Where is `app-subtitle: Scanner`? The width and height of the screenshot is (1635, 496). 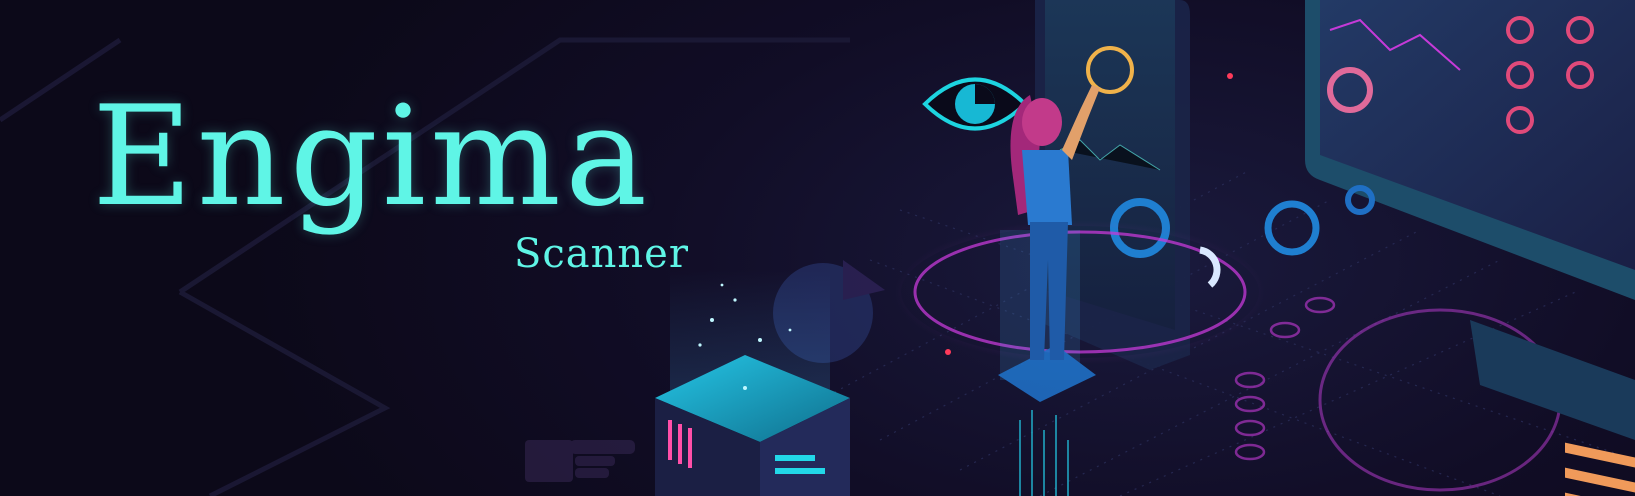 app-subtitle: Scanner is located at coordinates (601, 254).